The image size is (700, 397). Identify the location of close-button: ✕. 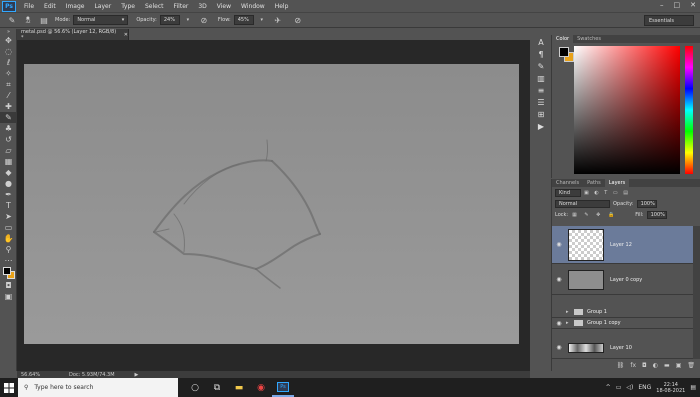
(693, 5).